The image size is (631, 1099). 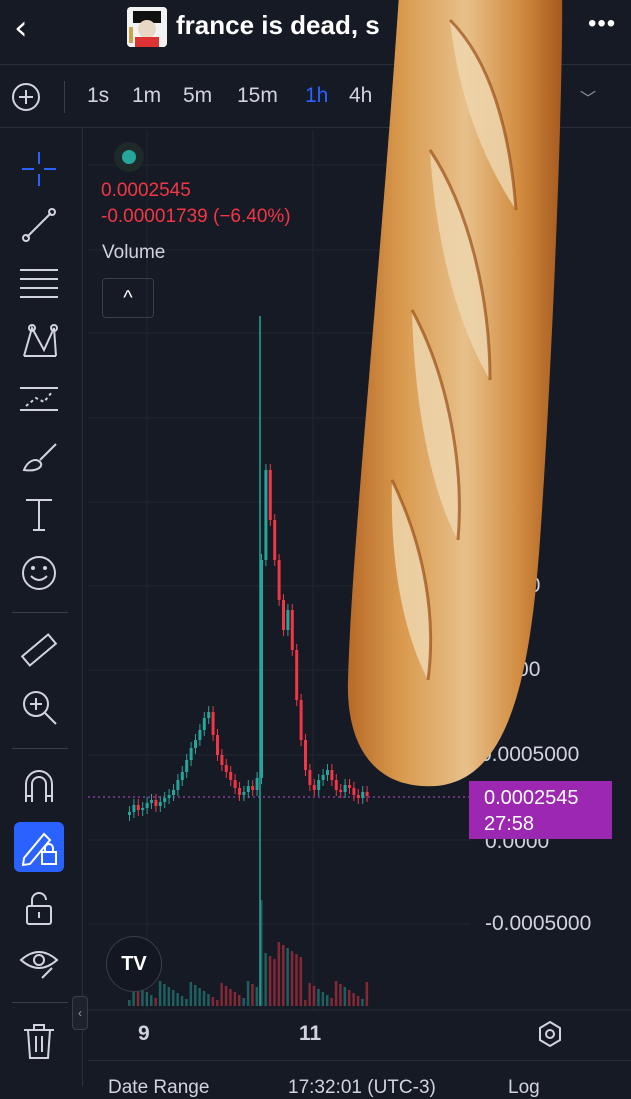 What do you see at coordinates (26, 97) in the screenshot?
I see `add-indicator-icon` at bounding box center [26, 97].